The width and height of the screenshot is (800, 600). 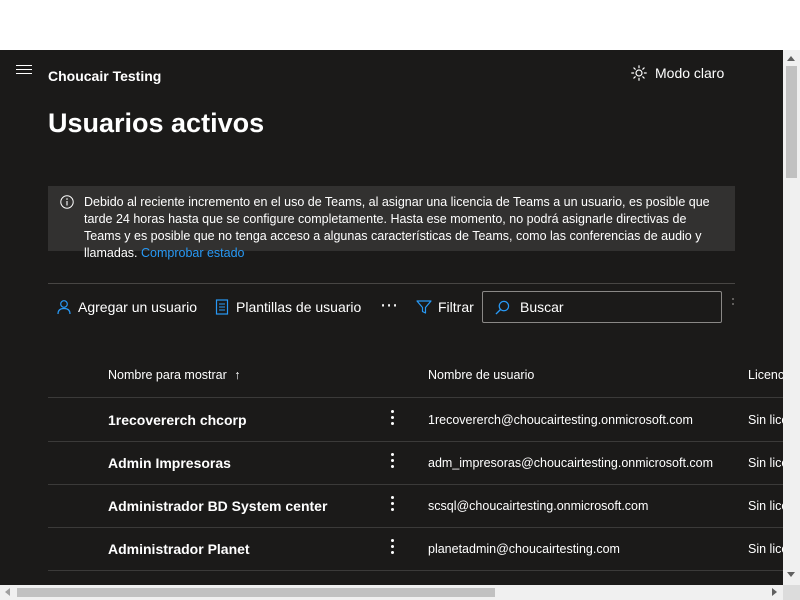 What do you see at coordinates (791, 317) in the screenshot?
I see `vertical-scrollbar` at bounding box center [791, 317].